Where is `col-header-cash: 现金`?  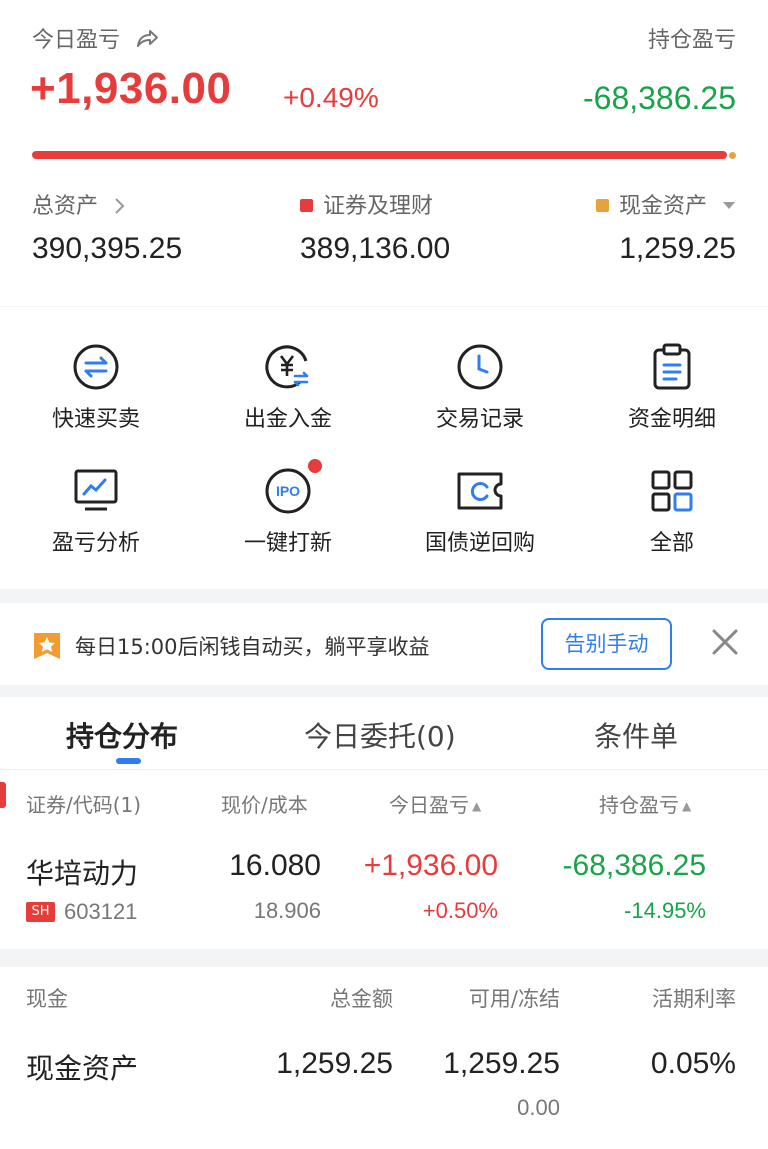
col-header-cash: 现金 is located at coordinates (47, 999).